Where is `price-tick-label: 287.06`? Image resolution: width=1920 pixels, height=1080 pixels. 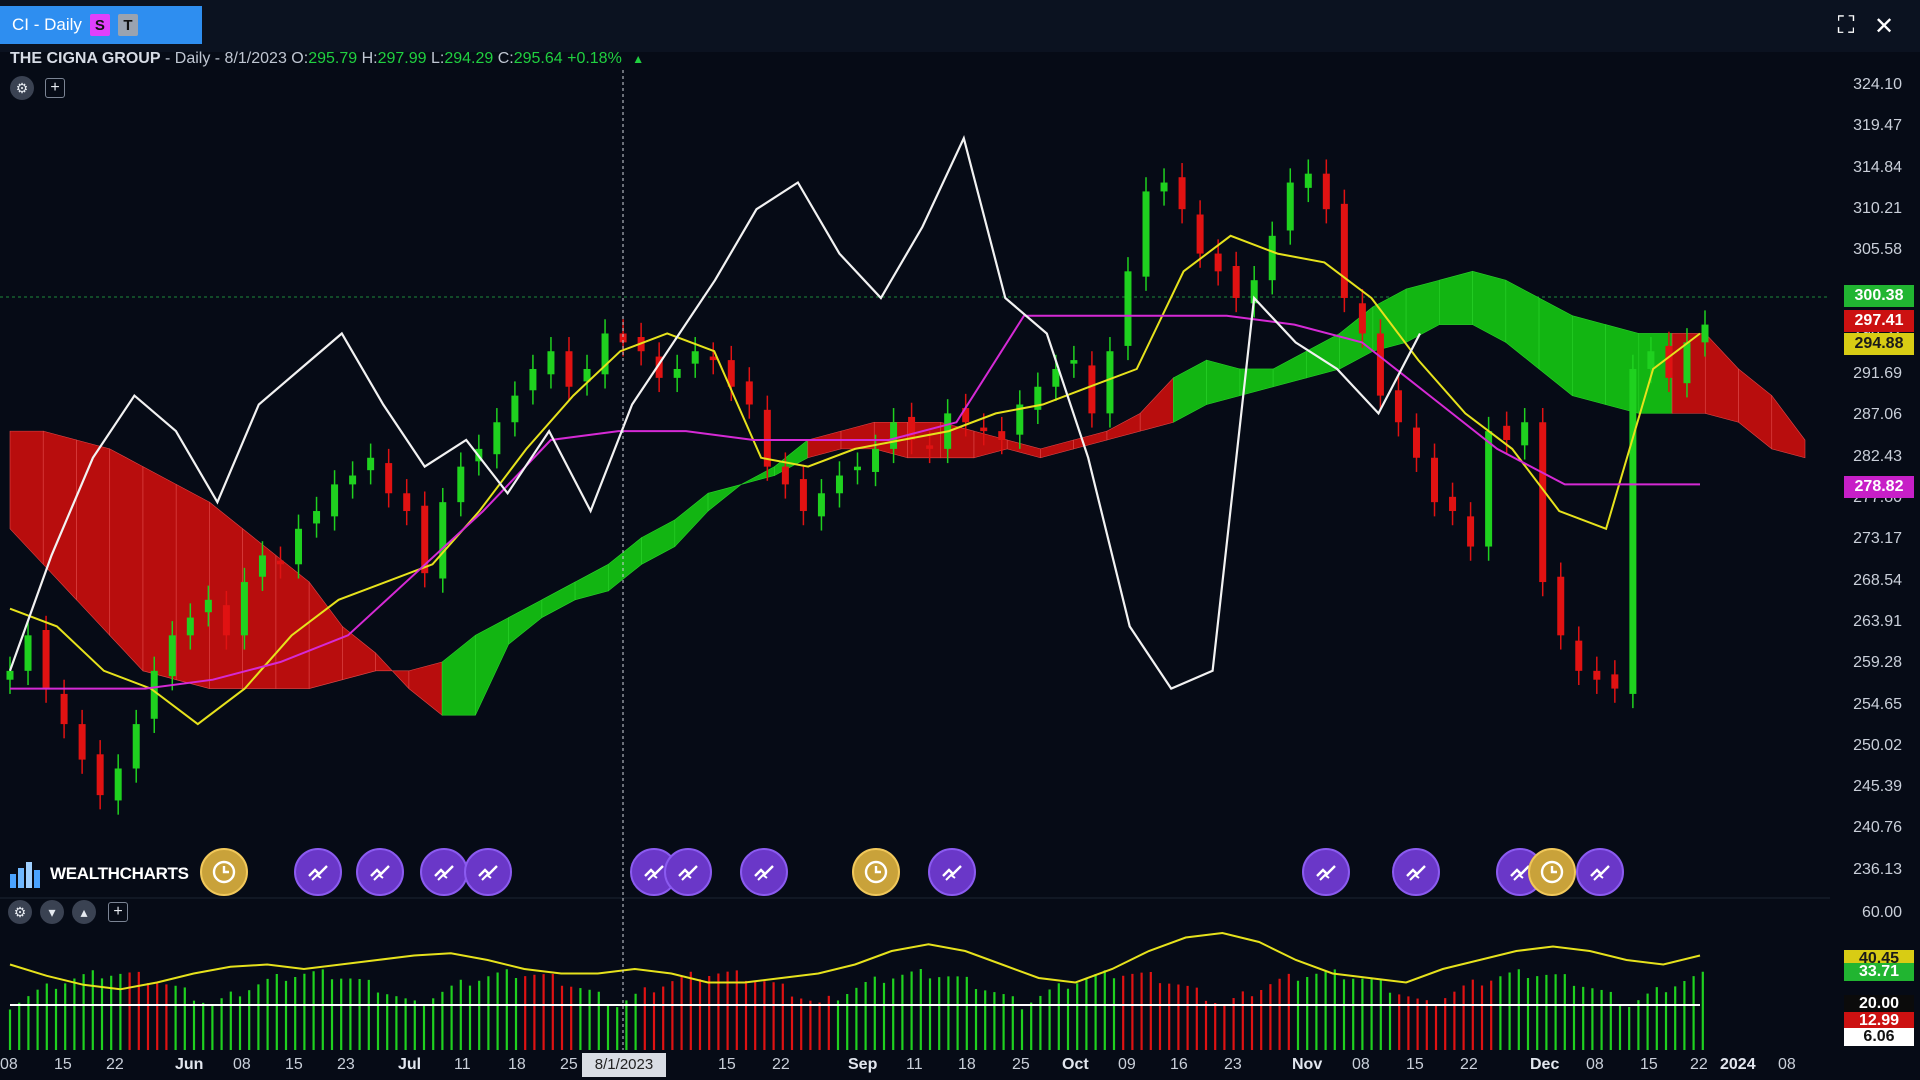
price-tick-label: 287.06 is located at coordinates (1877, 415).